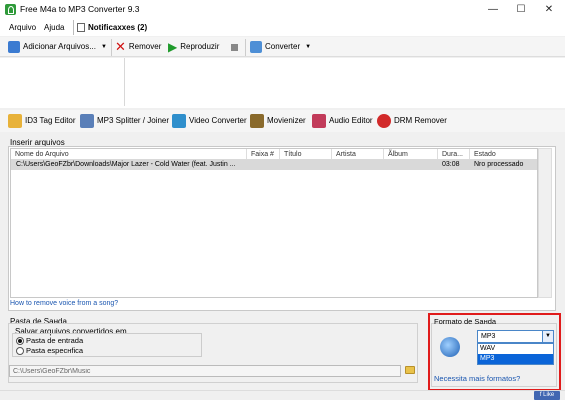 Image resolution: width=565 pixels, height=400 pixels. Describe the element at coordinates (410, 370) in the screenshot. I see `browse-folder-icon` at that location.